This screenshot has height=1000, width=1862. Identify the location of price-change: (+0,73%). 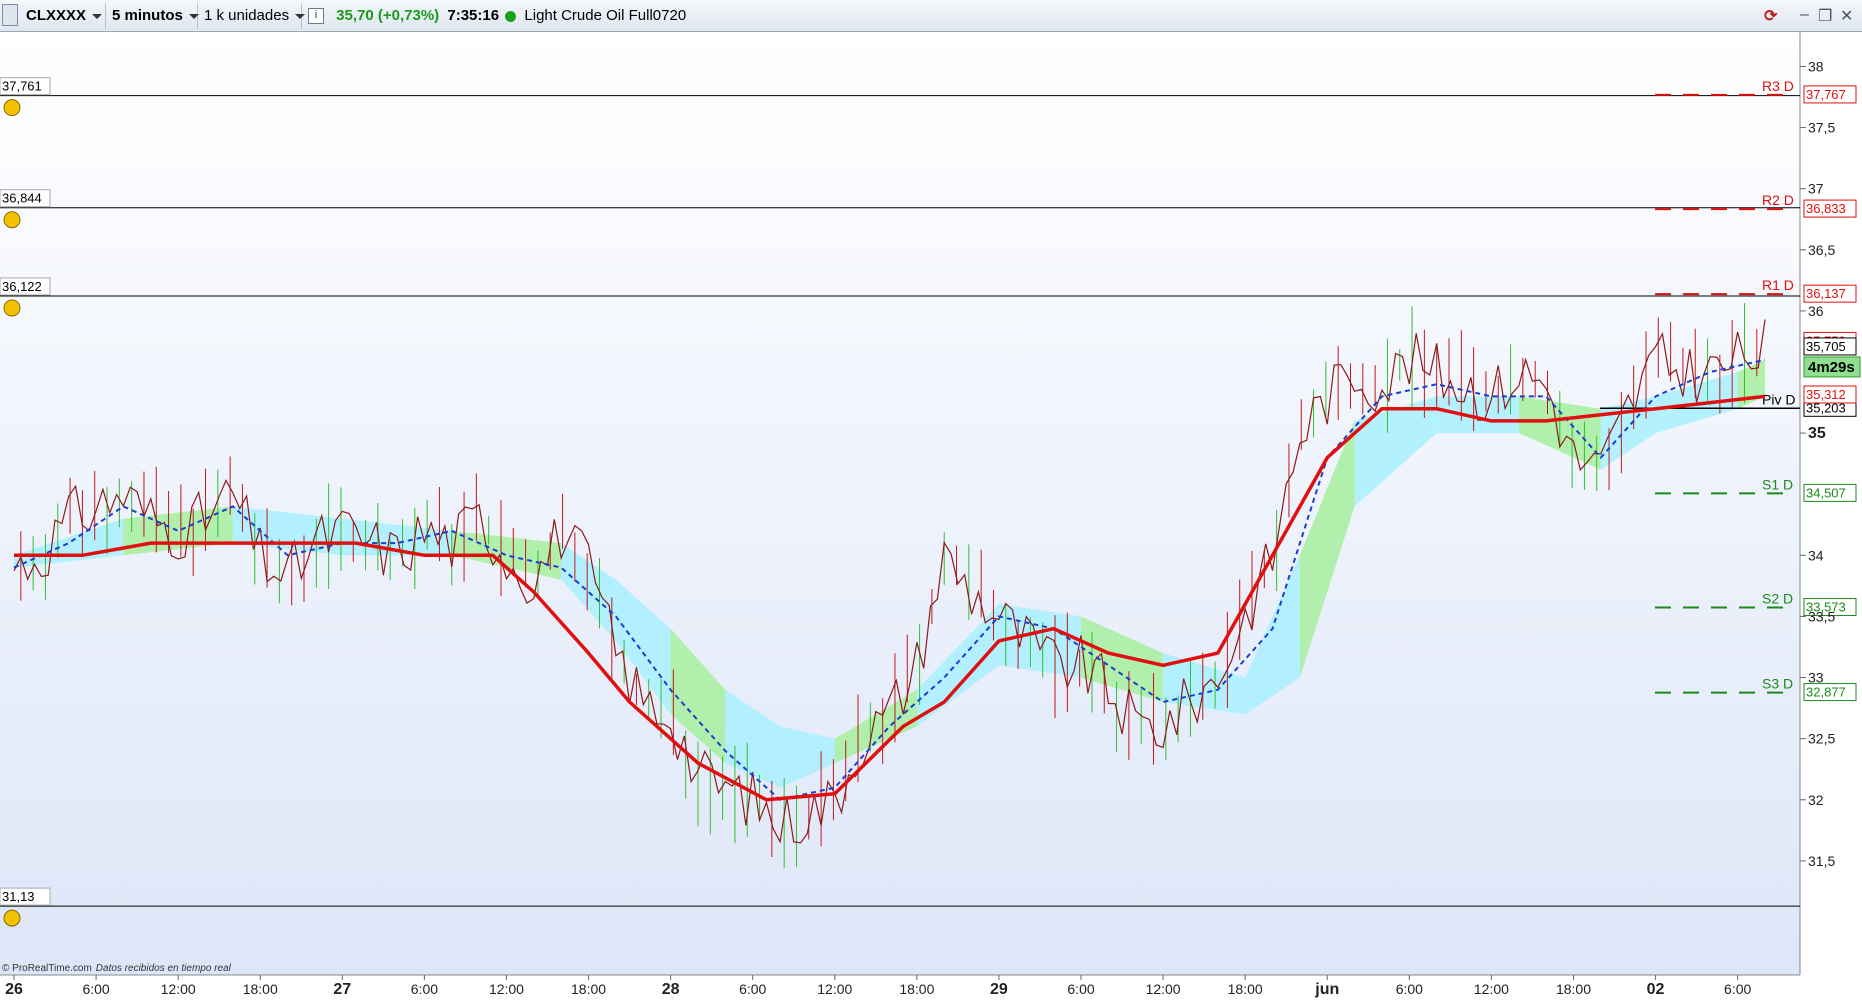
(408, 15).